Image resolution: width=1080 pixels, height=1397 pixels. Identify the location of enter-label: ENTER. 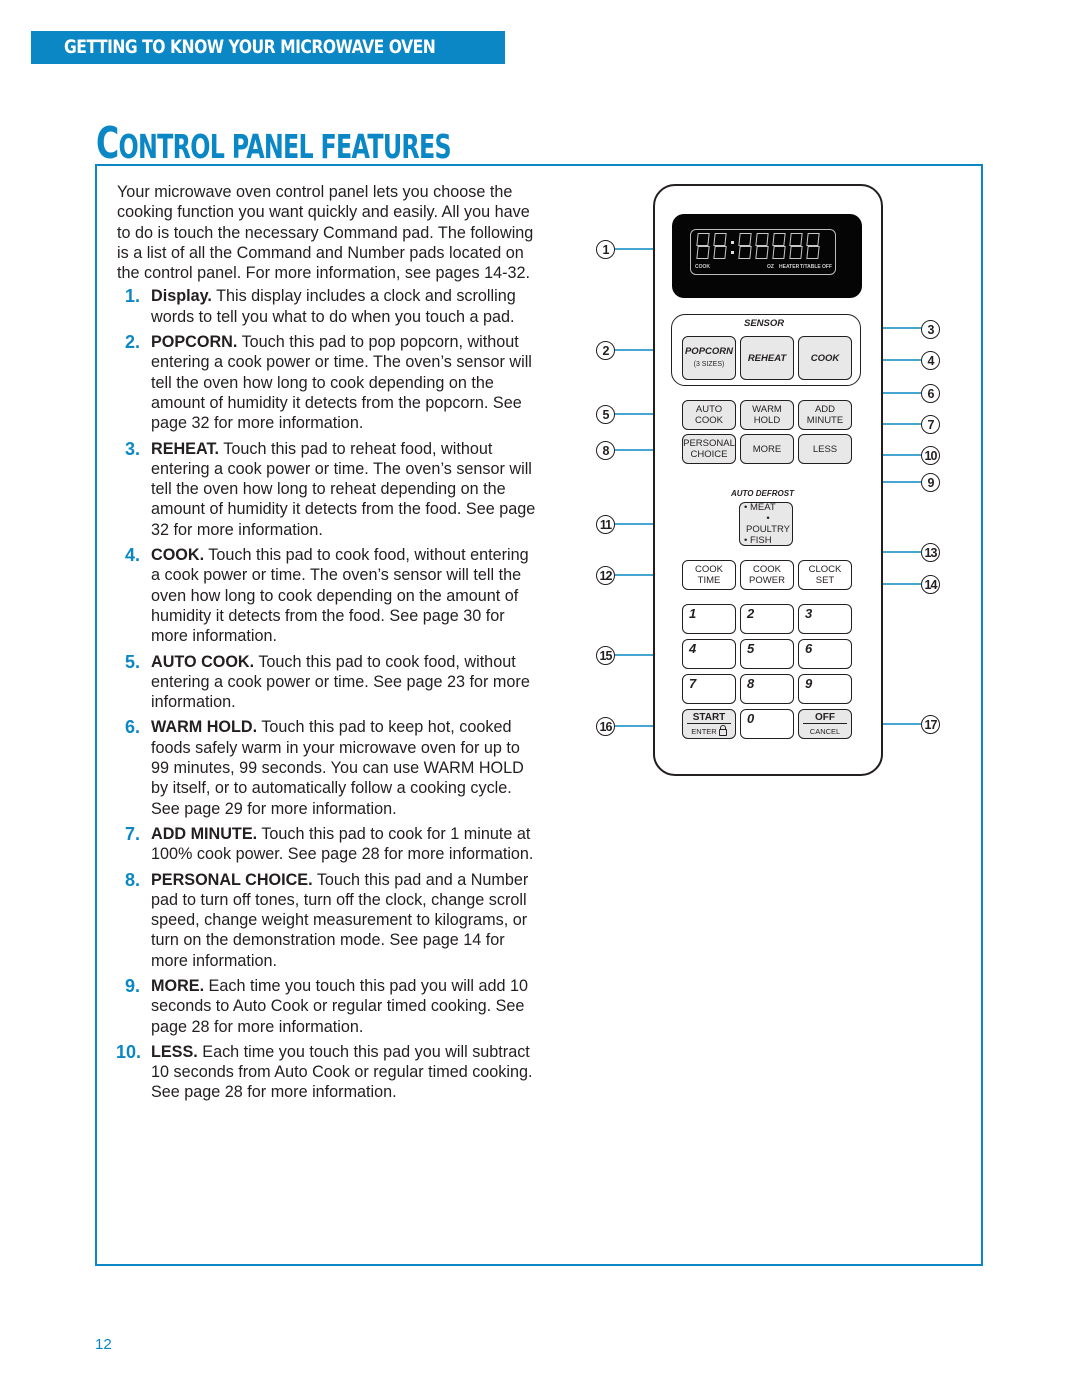
(704, 731).